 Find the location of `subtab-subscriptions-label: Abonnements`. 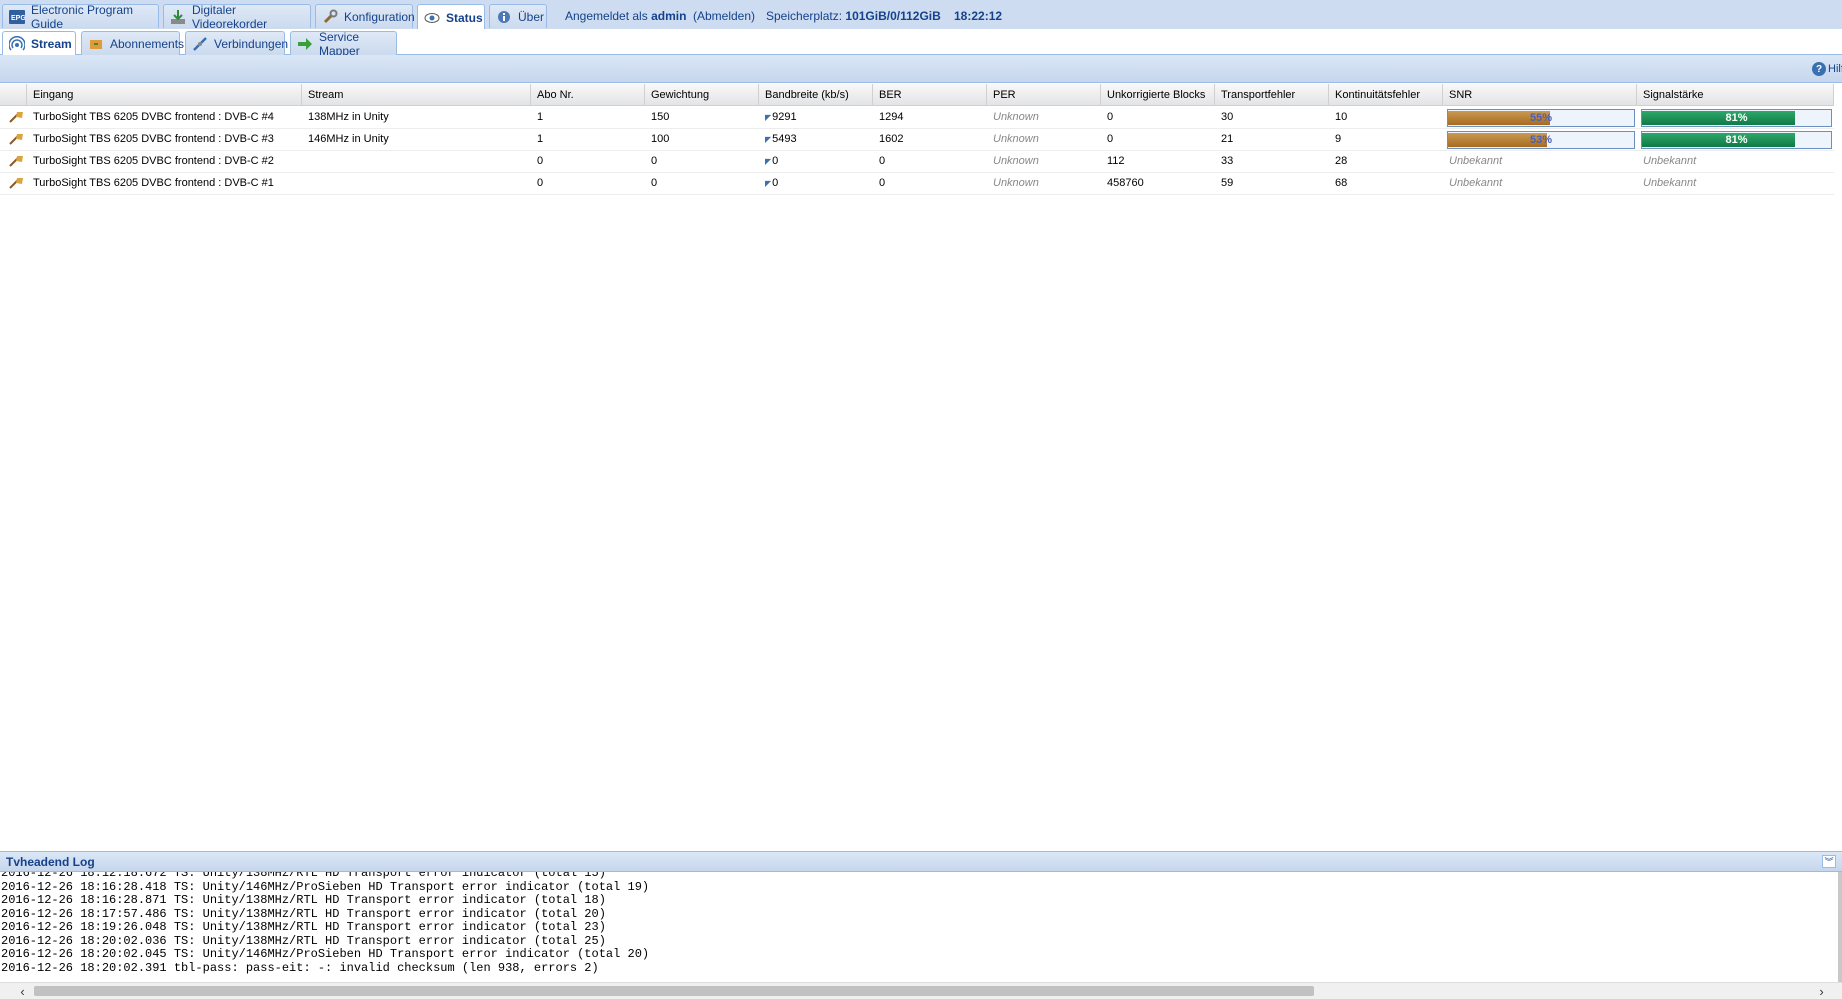

subtab-subscriptions-label: Abonnements is located at coordinates (147, 43).